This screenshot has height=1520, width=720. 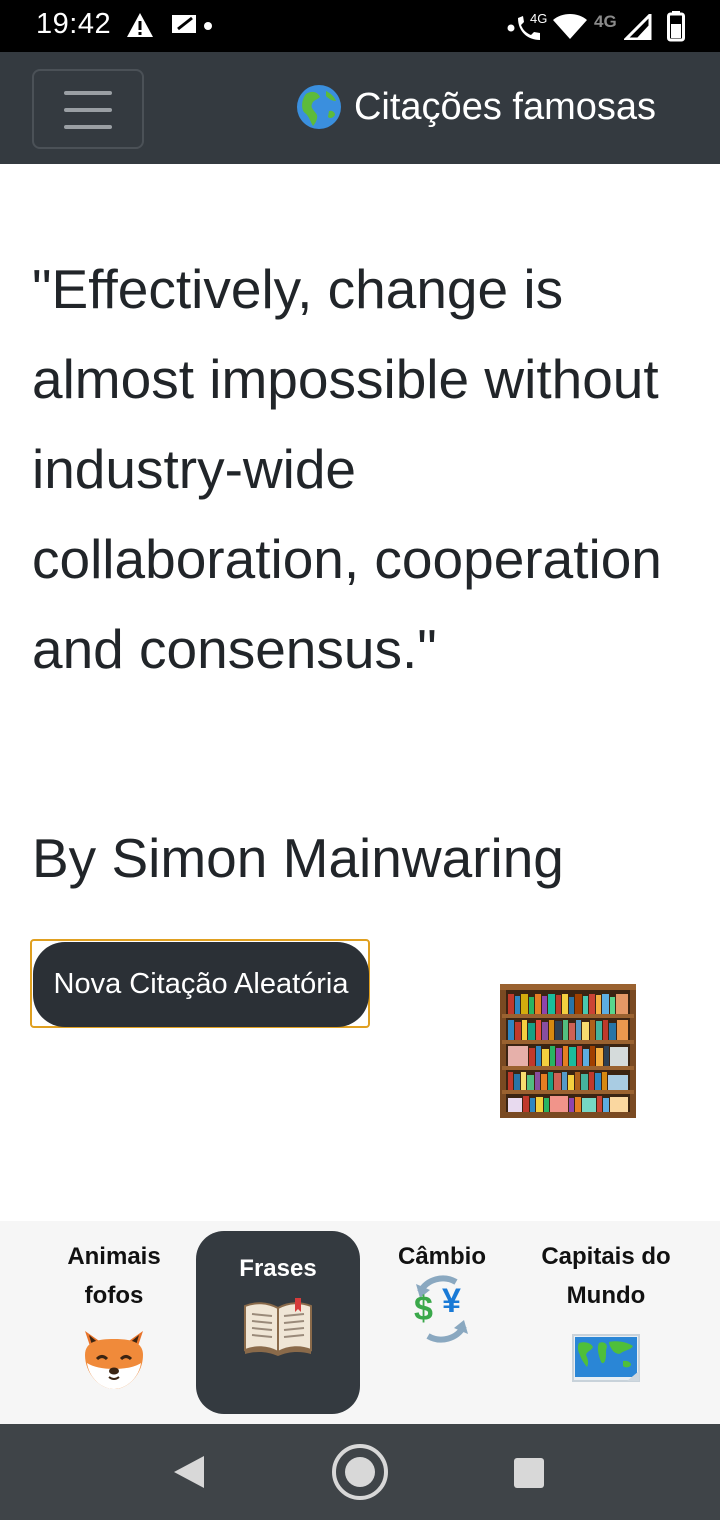 I want to click on random-quote-button: Nova Citação Aleatória, so click(x=200, y=983).